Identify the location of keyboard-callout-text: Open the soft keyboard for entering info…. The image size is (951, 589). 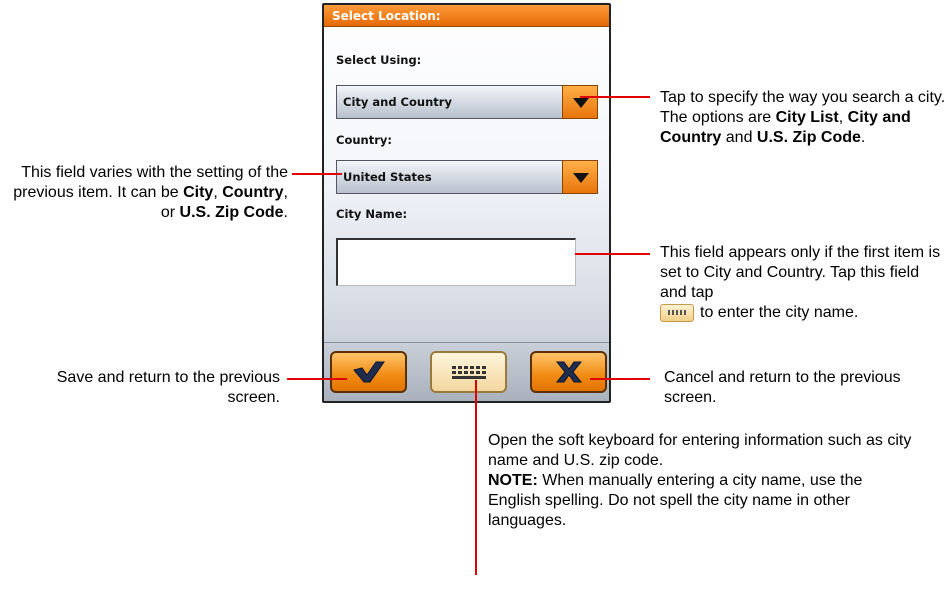
(700, 450).